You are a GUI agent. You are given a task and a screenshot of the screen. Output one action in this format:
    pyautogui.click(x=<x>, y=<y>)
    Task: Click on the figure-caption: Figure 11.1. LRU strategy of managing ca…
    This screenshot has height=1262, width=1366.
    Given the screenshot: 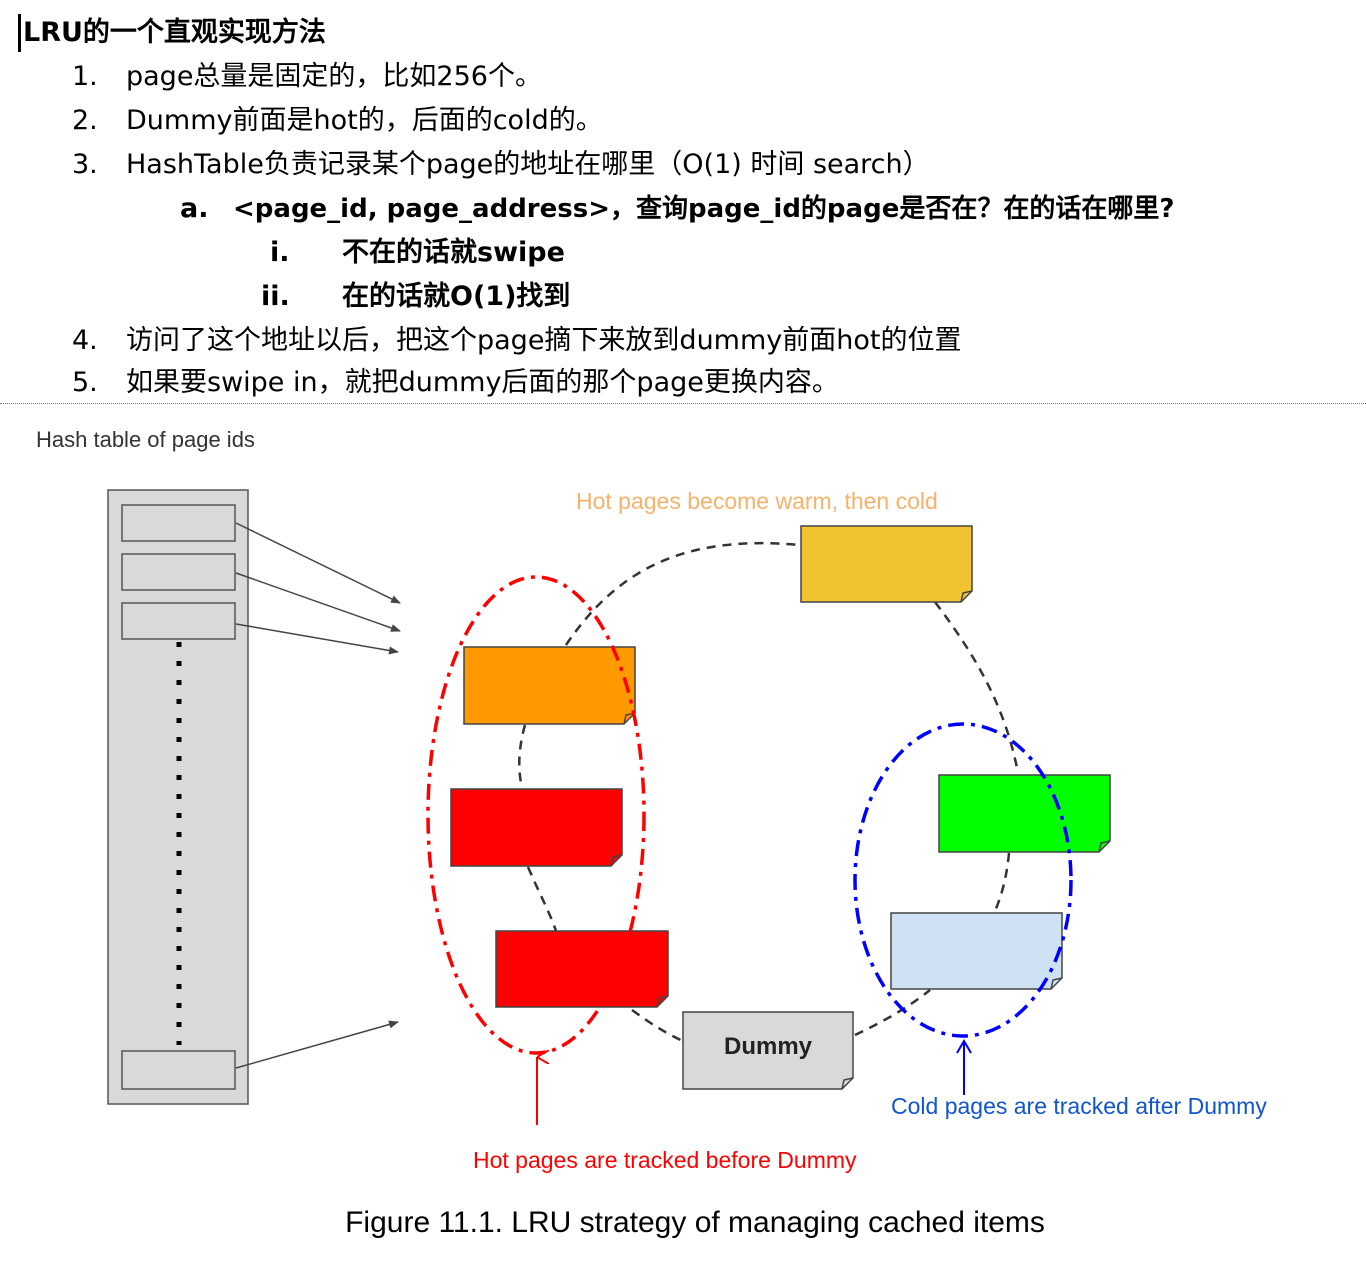 What is the action you would take?
    pyautogui.click(x=695, y=1222)
    